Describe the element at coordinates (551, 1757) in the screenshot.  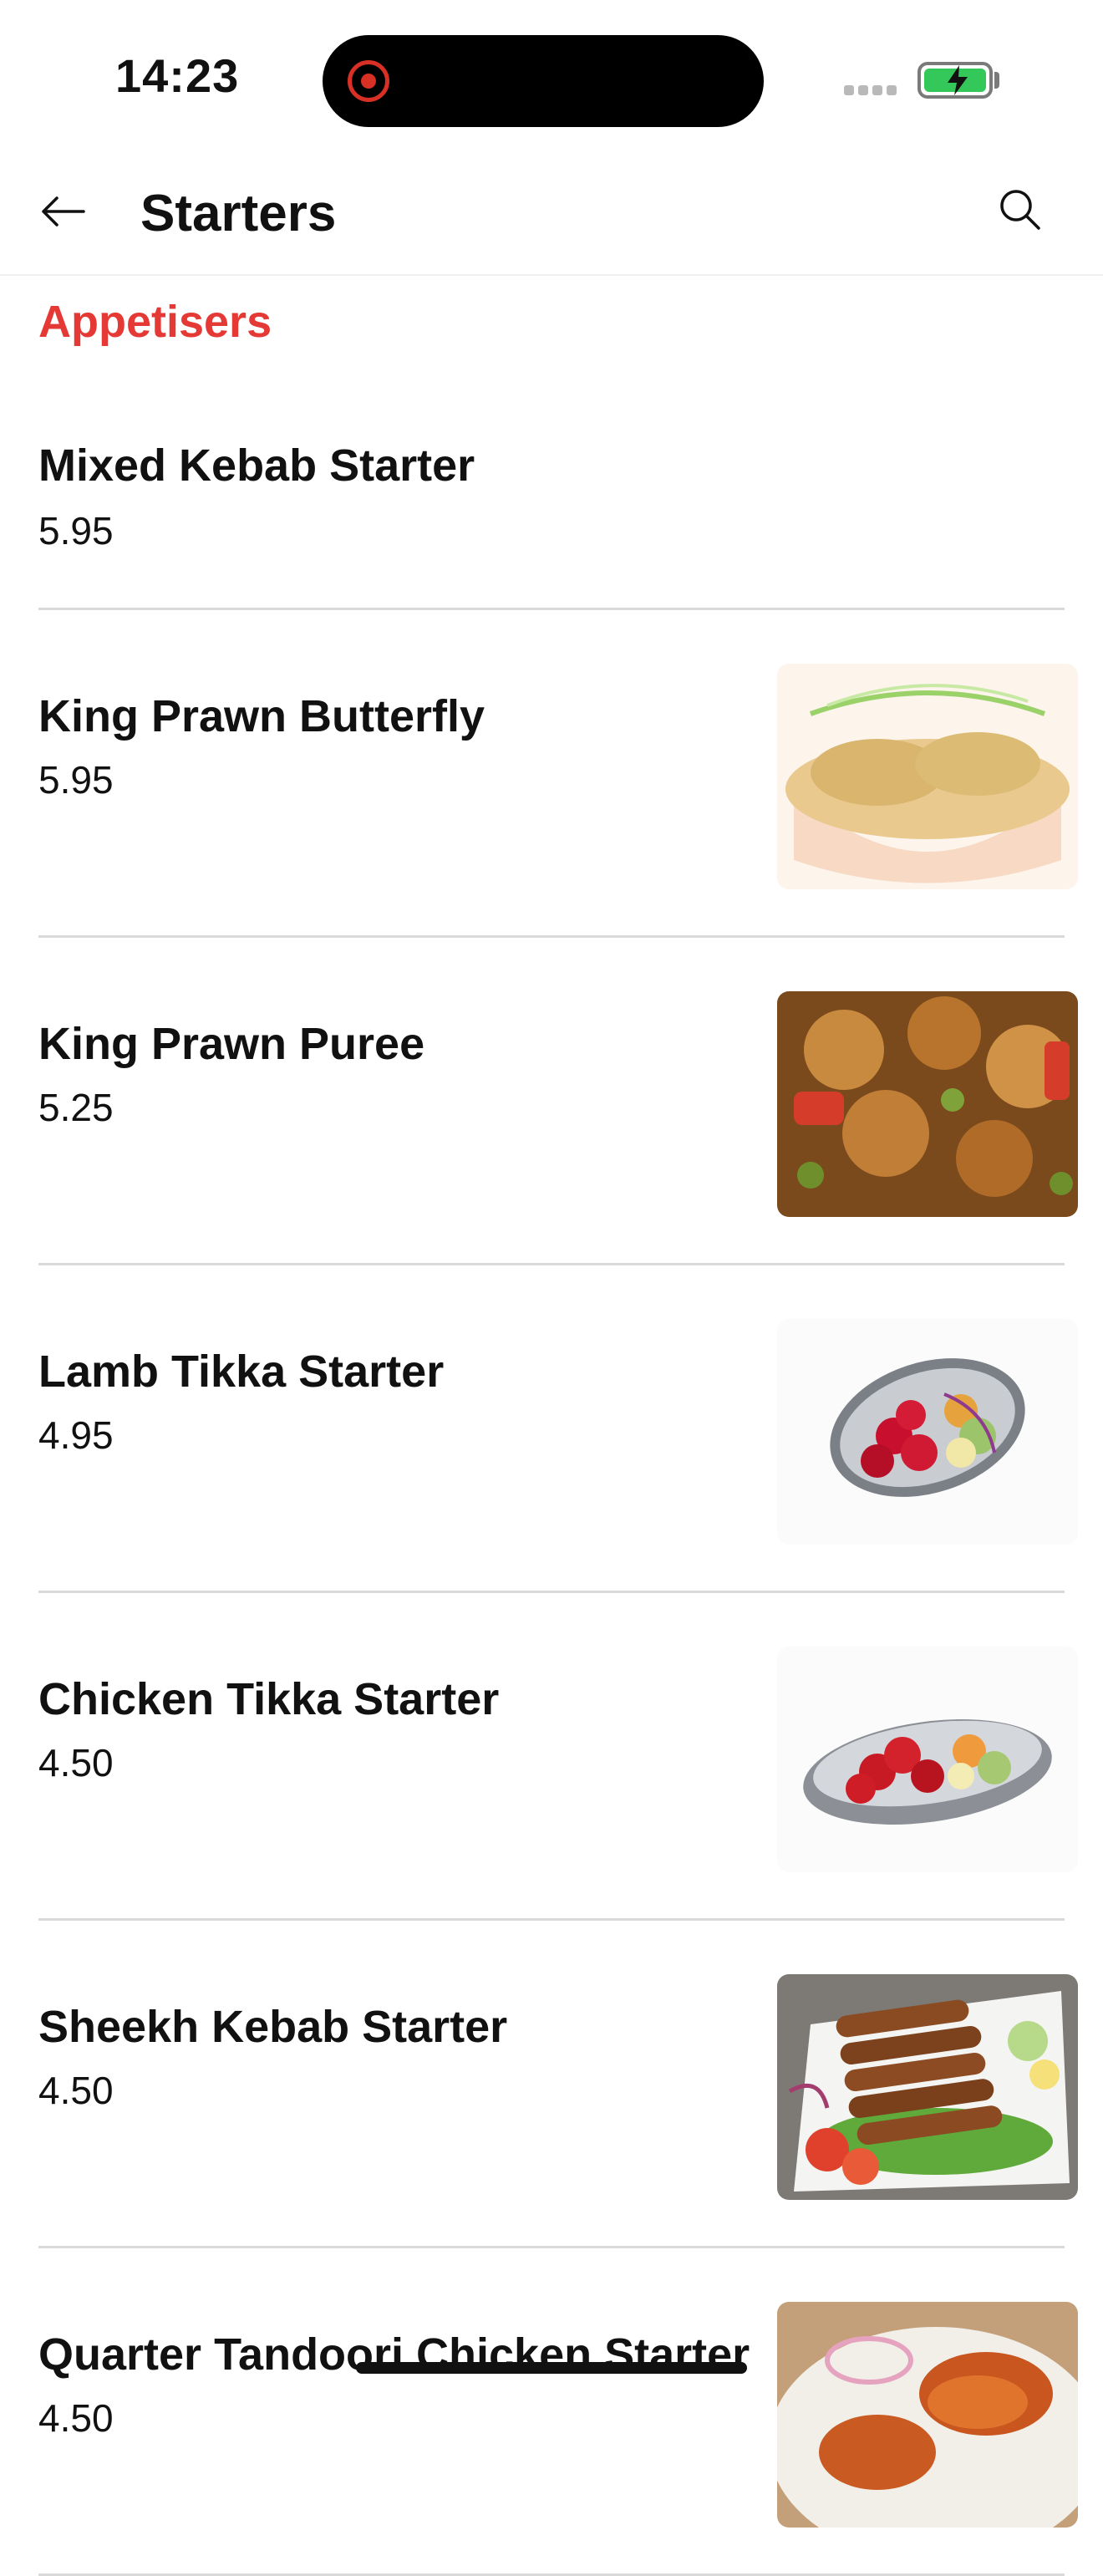
I see `menu-item: Chicken Tikka Starter 4.50` at that location.